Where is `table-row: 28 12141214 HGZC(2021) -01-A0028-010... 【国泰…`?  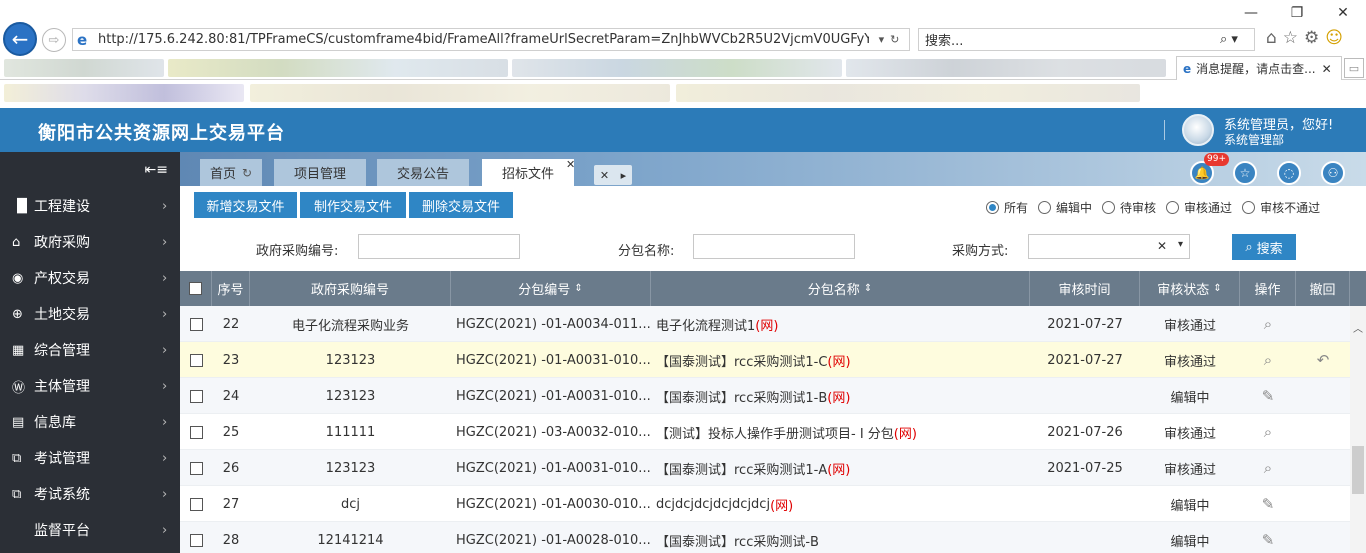 table-row: 28 12141214 HGZC(2021) -01-A0028-010... 【国泰… is located at coordinates (765, 537).